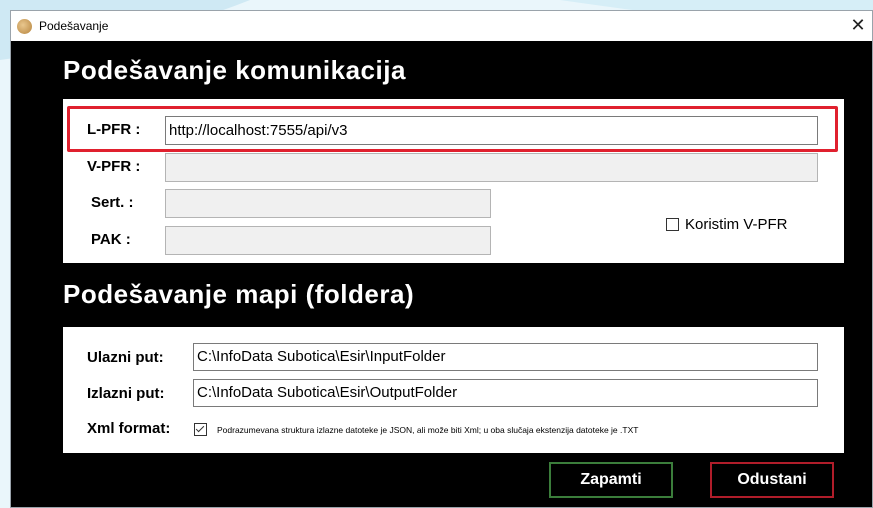 The width and height of the screenshot is (873, 508). Describe the element at coordinates (112, 202) in the screenshot. I see `sert-label: Sert. :` at that location.